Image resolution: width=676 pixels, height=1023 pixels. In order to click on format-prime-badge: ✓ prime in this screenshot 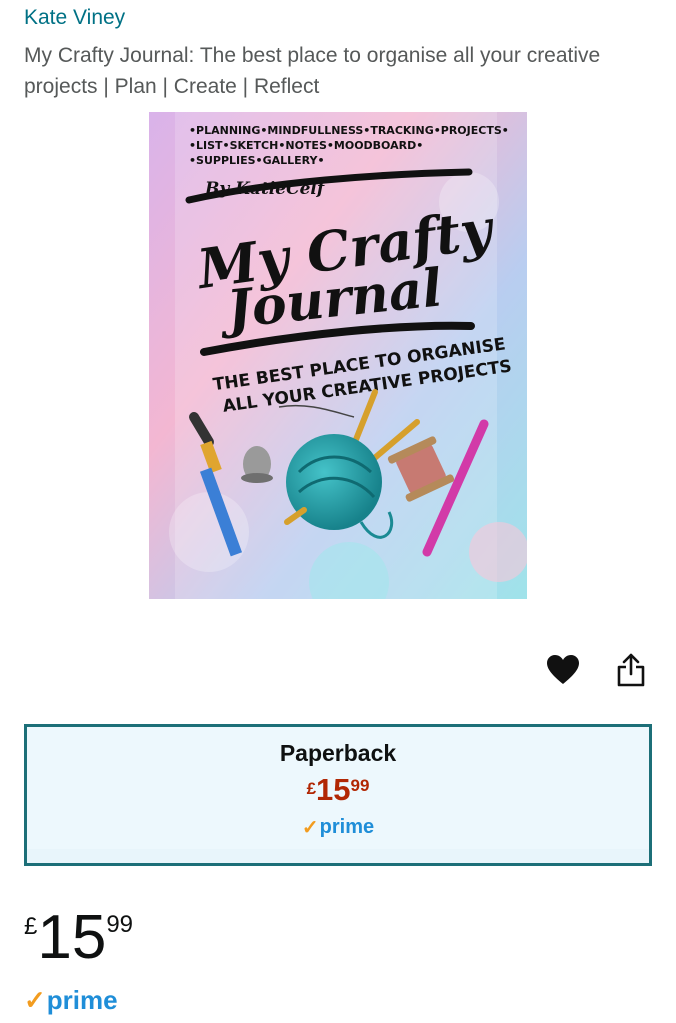, I will do `click(338, 827)`.